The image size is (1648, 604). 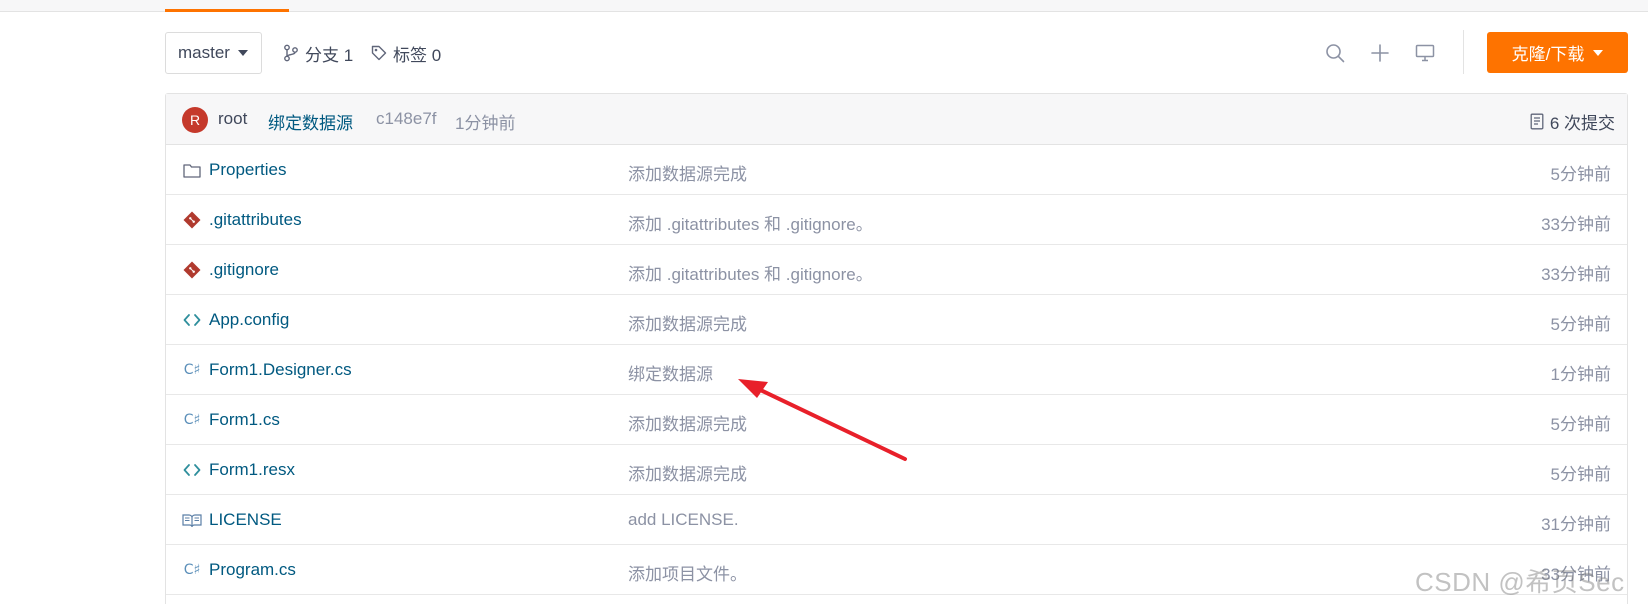 I want to click on file-commit-message: 添加项目文件。, so click(x=687, y=572).